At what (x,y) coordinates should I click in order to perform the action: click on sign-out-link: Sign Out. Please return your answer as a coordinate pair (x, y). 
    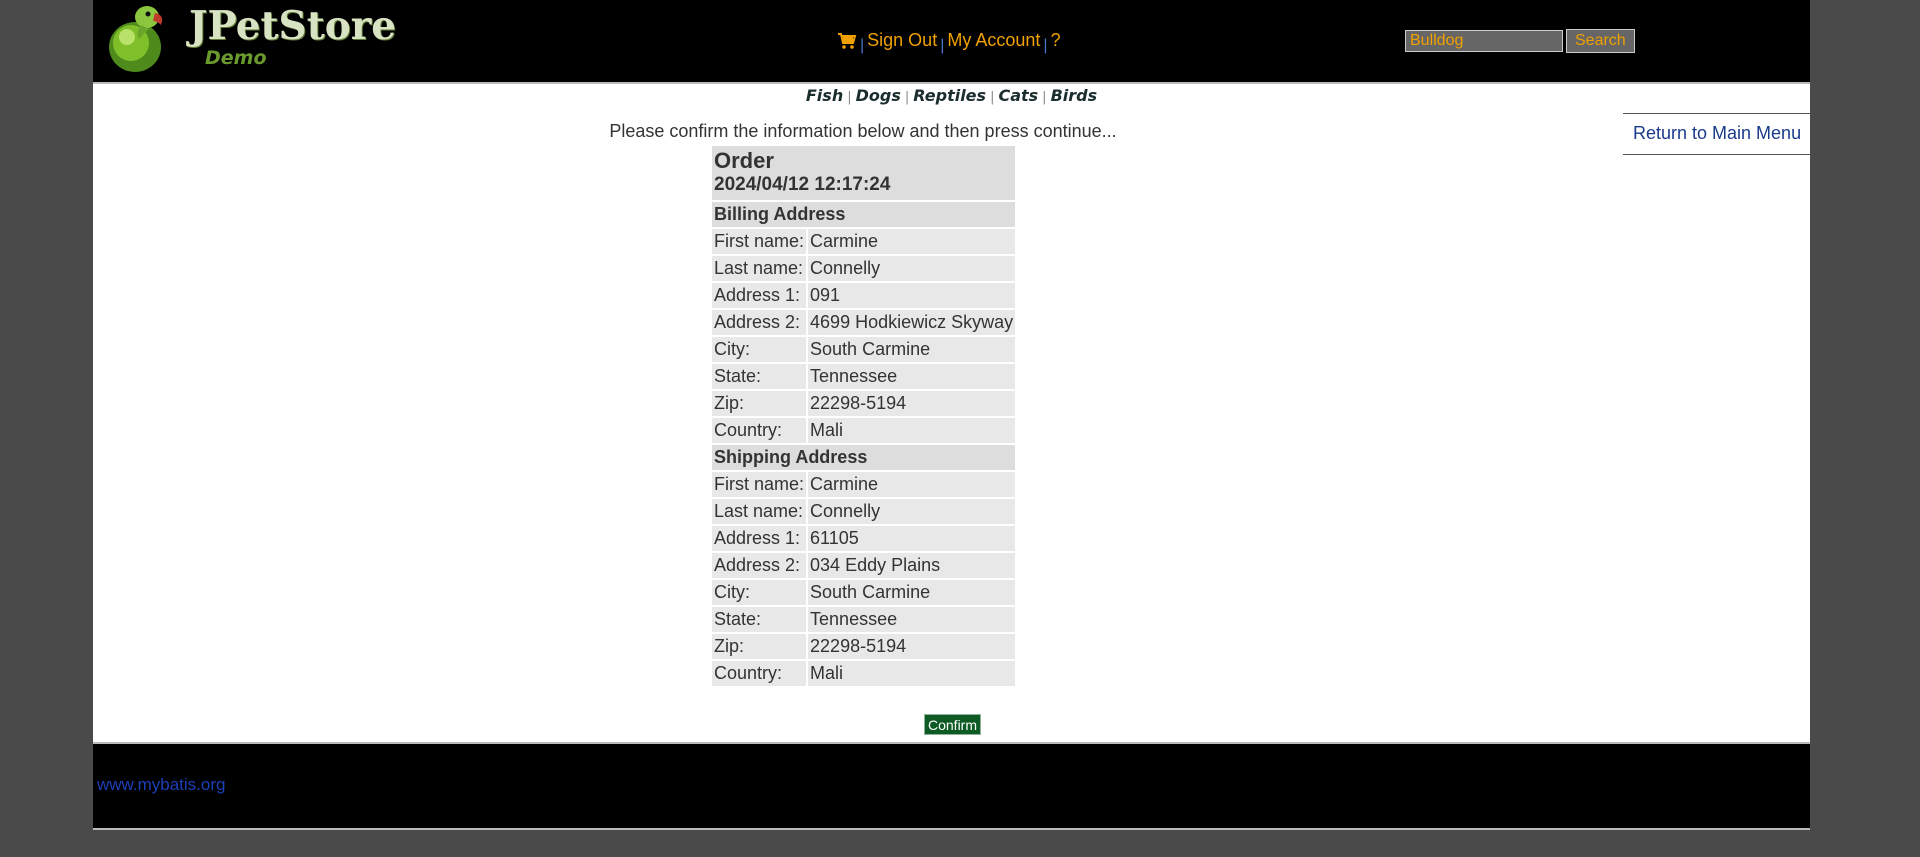
    Looking at the image, I should click on (902, 40).